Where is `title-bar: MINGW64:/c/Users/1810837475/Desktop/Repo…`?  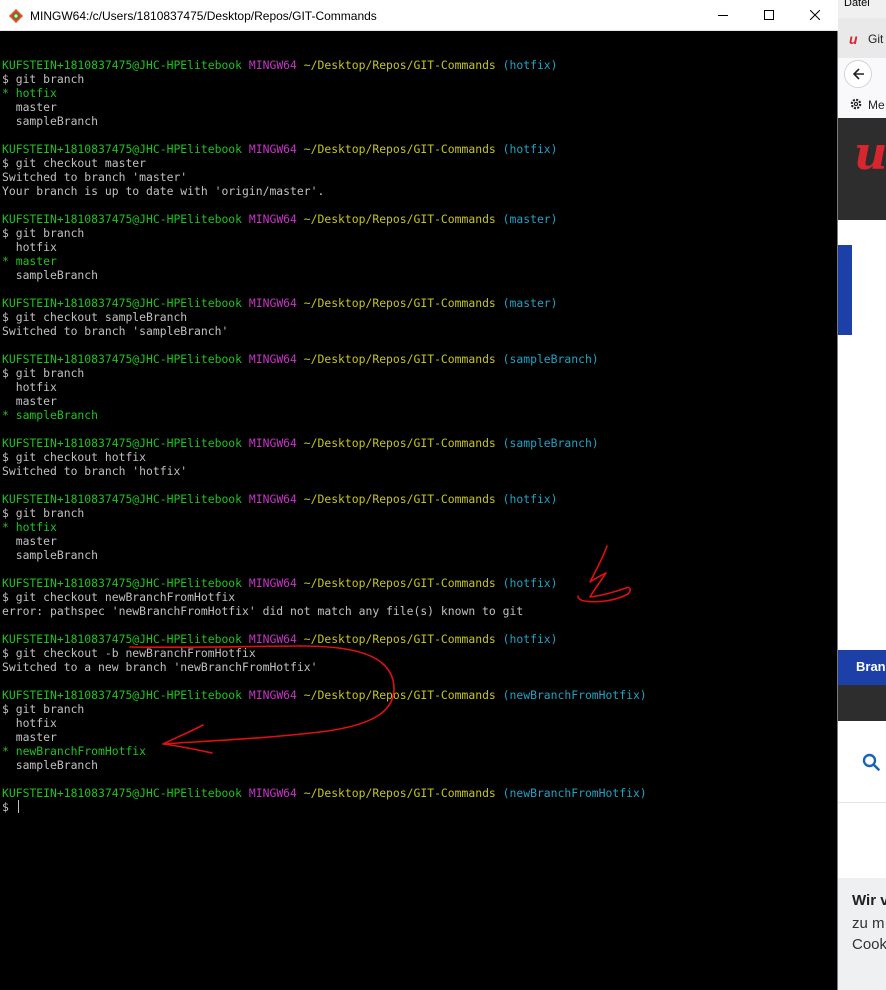
title-bar: MINGW64:/c/Users/1810837475/Desktop/Repo… is located at coordinates (419, 15).